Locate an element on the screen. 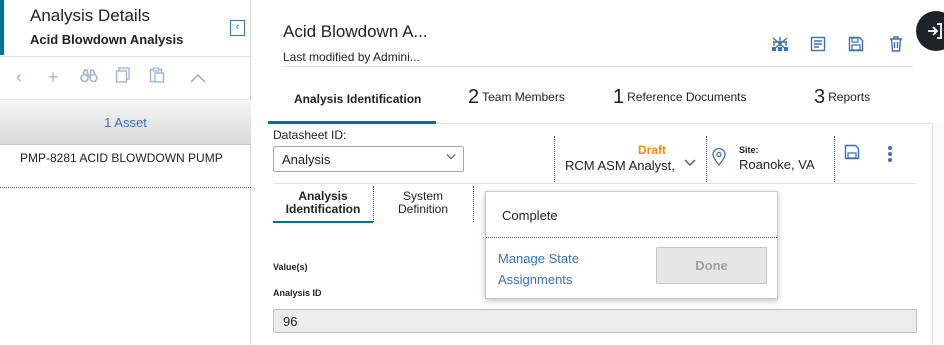 Image resolution: width=944 pixels, height=345 pixels. asset-count: 1 Asset is located at coordinates (125, 122).